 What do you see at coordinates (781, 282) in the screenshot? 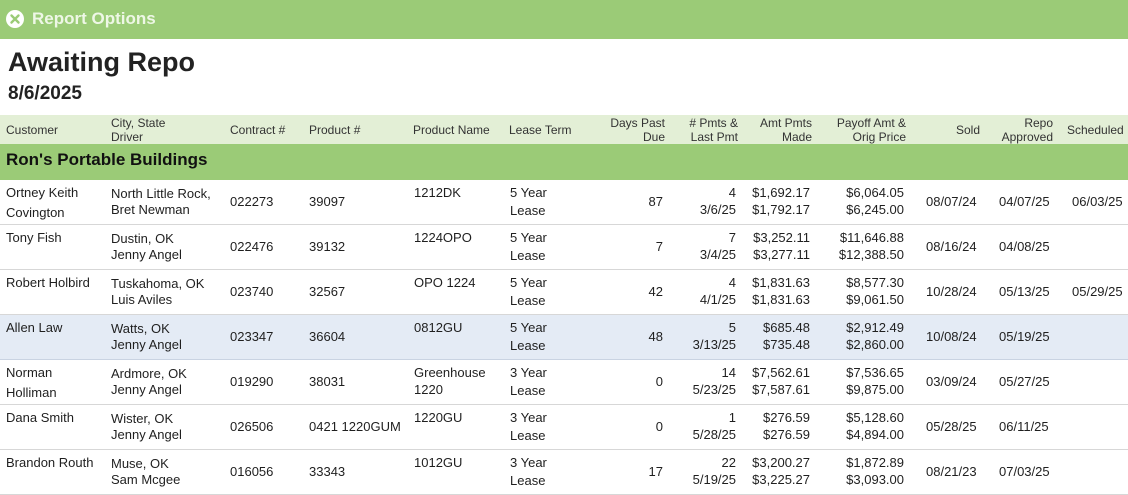
I see `cell-amt-1: $1,831.63` at bounding box center [781, 282].